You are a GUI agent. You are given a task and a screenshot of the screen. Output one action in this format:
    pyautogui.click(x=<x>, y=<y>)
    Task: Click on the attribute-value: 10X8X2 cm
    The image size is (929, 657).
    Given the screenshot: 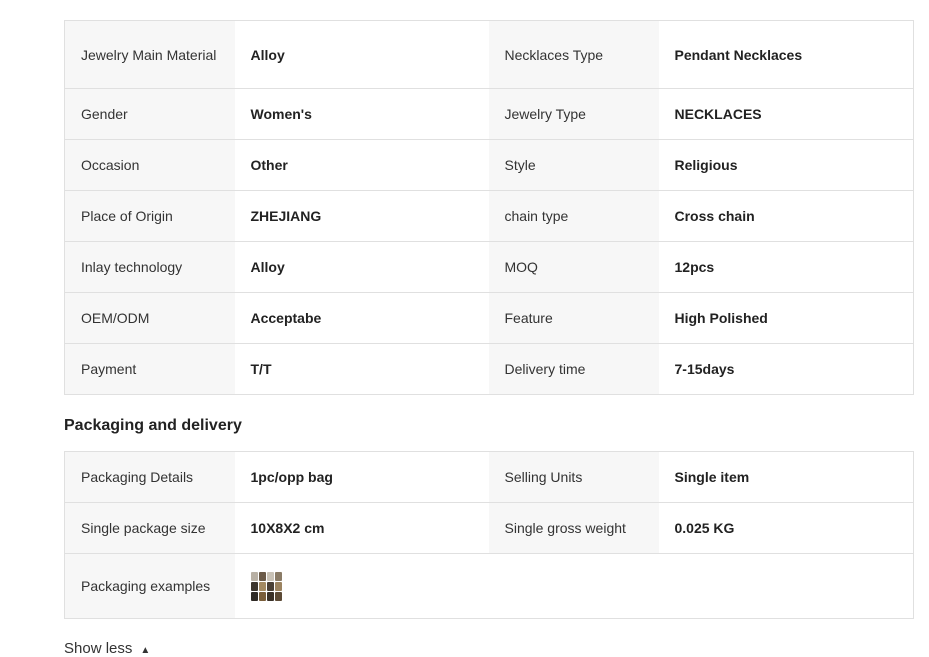 What is the action you would take?
    pyautogui.click(x=361, y=528)
    